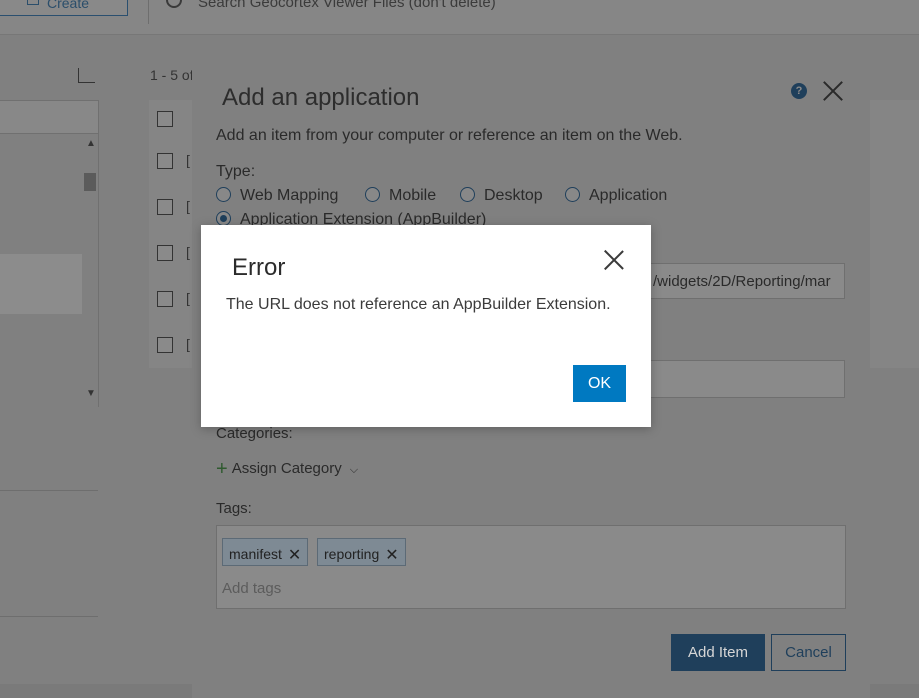 This screenshot has width=919, height=698. I want to click on radio-web-mapping: Web Mapping, so click(277, 196).